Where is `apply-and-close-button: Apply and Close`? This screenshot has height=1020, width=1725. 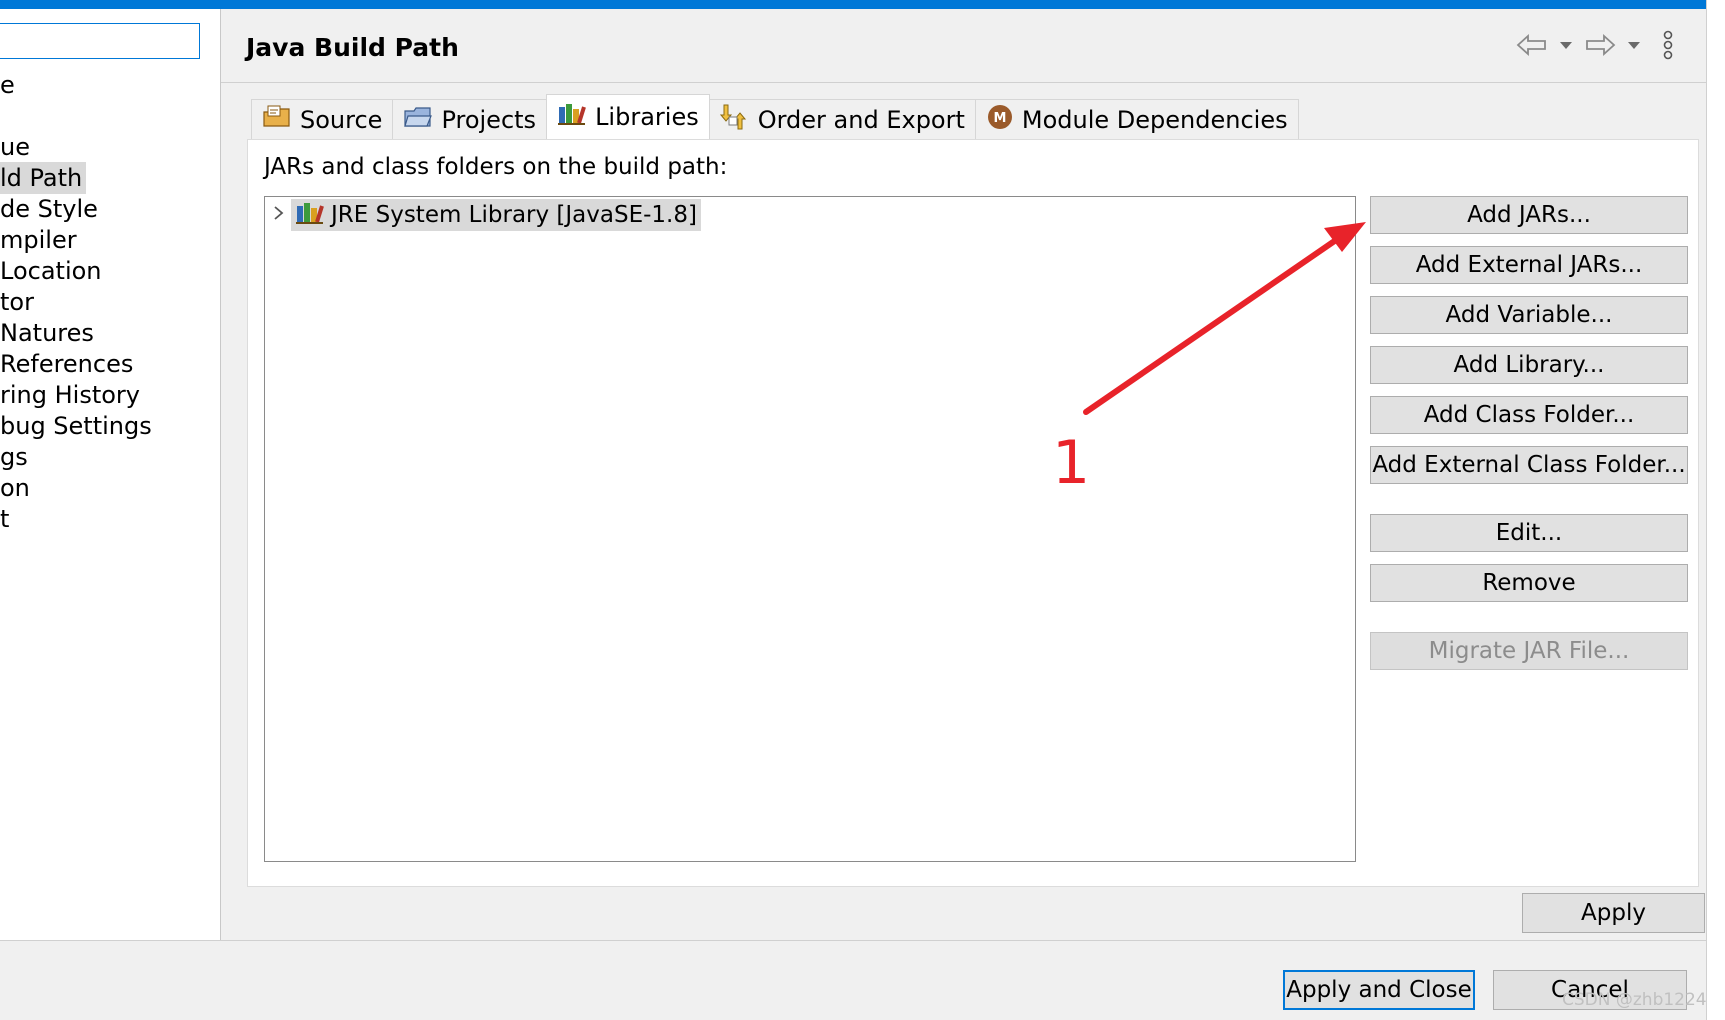 apply-and-close-button: Apply and Close is located at coordinates (1379, 990).